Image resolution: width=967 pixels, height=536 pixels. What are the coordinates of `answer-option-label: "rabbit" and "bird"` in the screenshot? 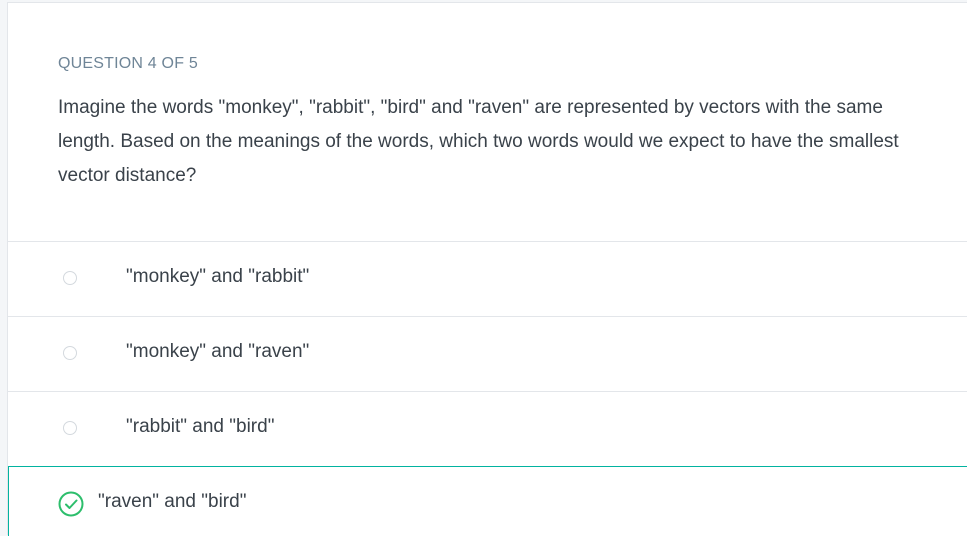 It's located at (200, 426).